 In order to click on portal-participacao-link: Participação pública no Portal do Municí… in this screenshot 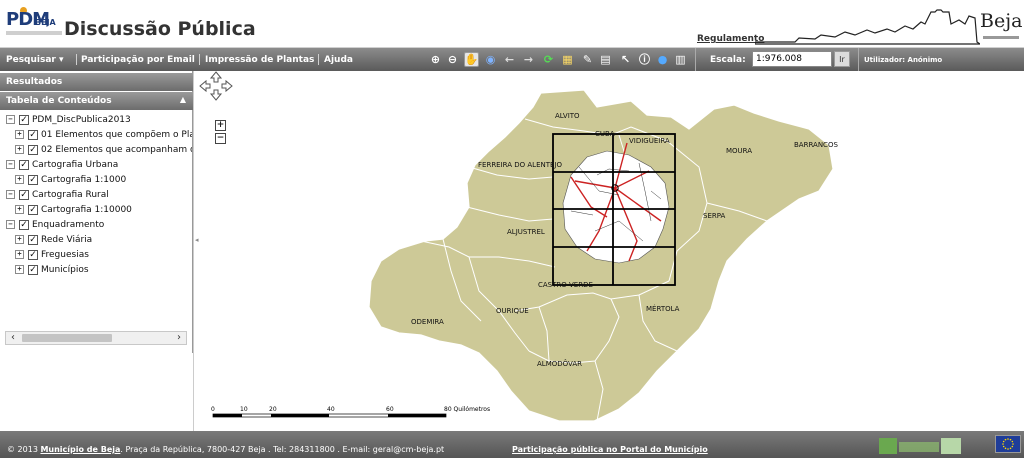, I will do `click(610, 449)`.